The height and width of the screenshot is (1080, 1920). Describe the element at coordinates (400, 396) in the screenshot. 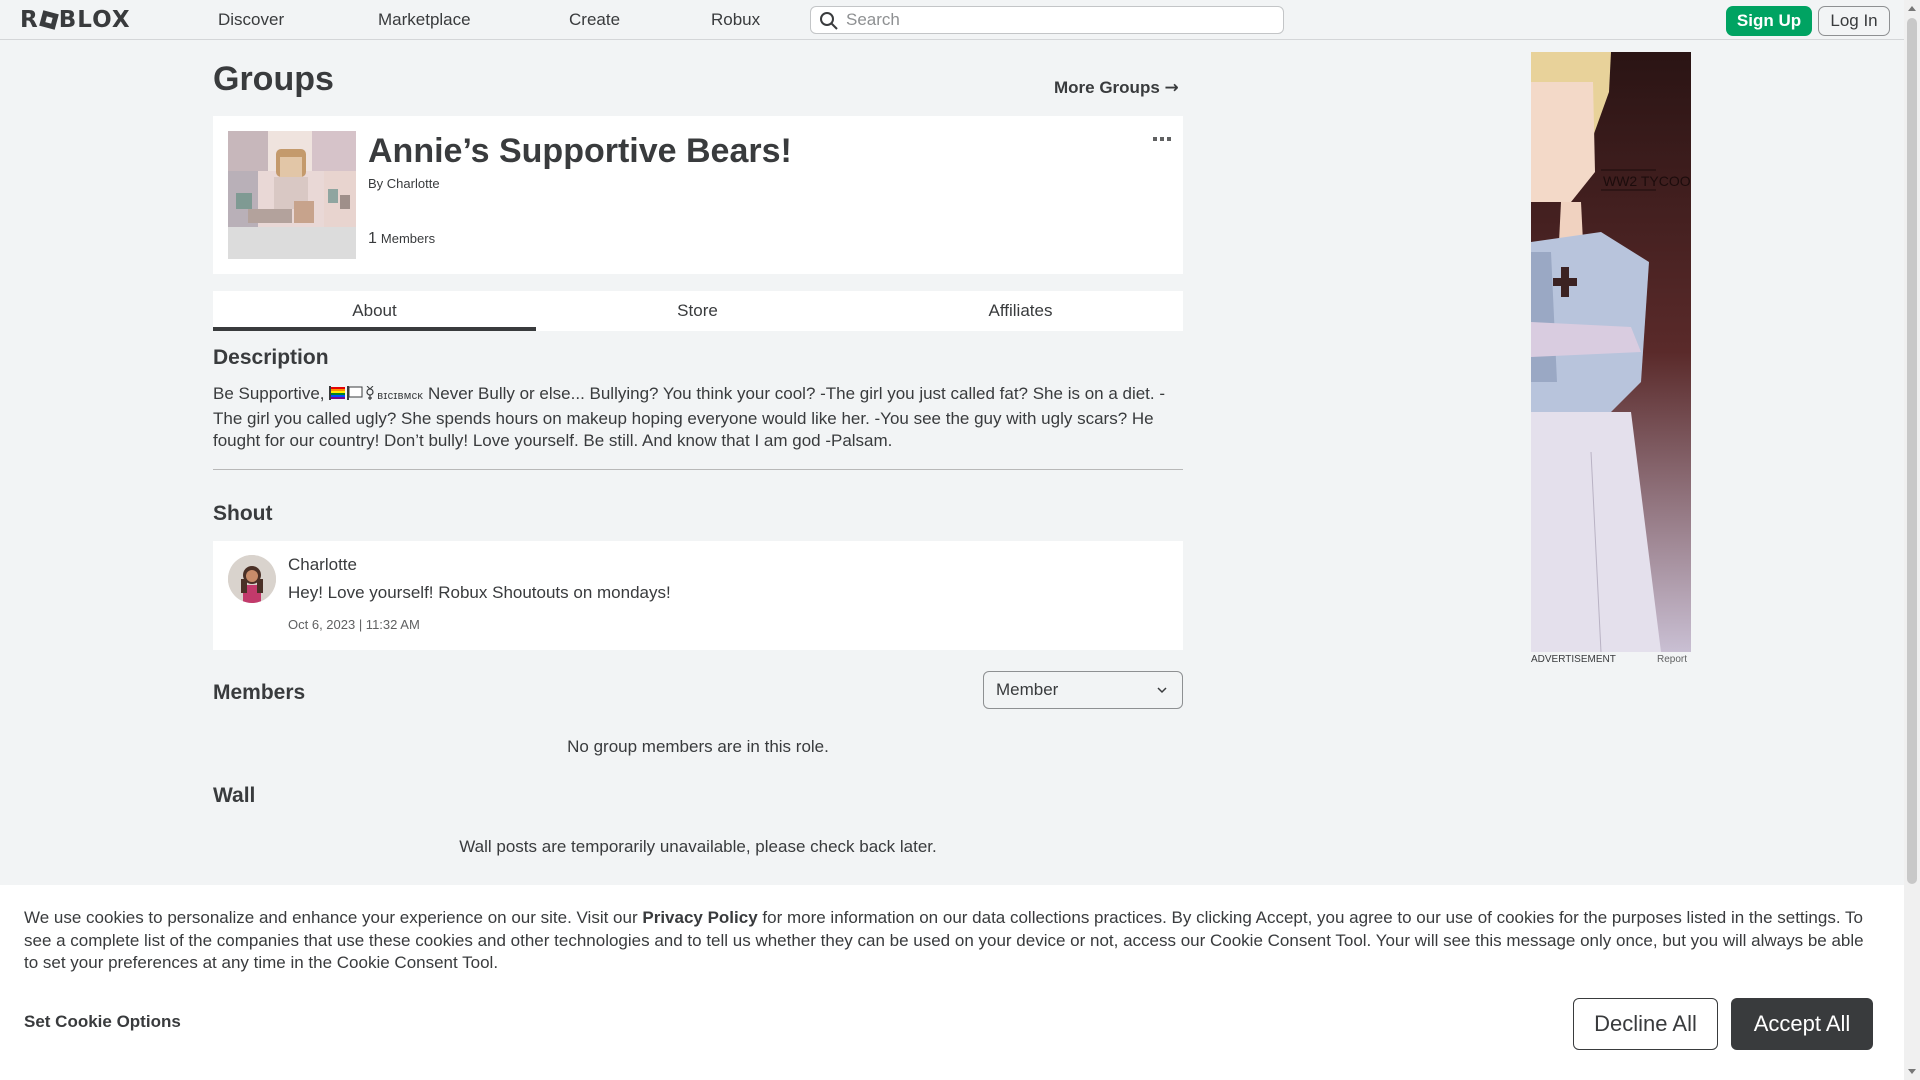

I see `description-small-text: ʙɪcɪʙмcκ` at that location.